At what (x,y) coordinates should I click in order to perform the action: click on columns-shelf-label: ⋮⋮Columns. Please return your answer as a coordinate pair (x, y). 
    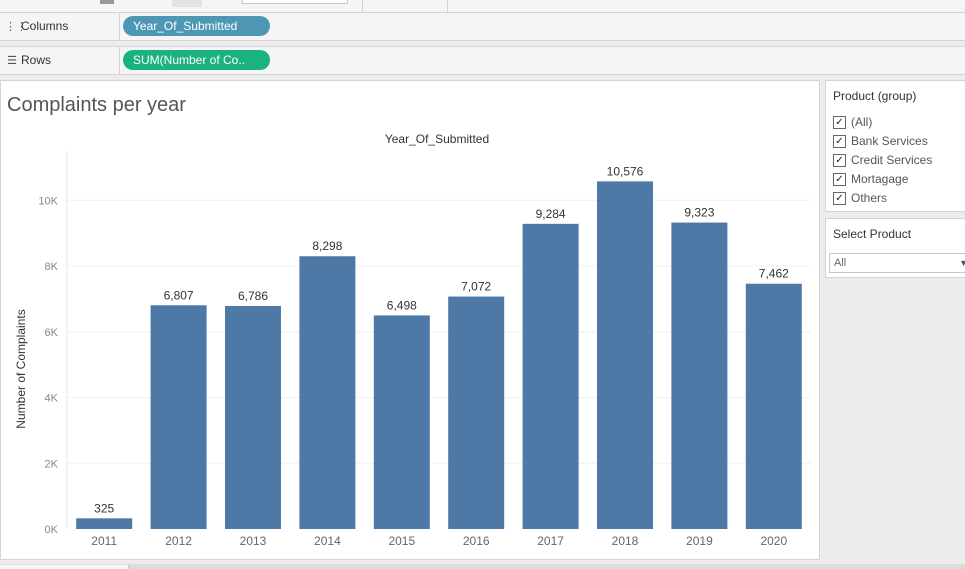
    Looking at the image, I should click on (60, 26).